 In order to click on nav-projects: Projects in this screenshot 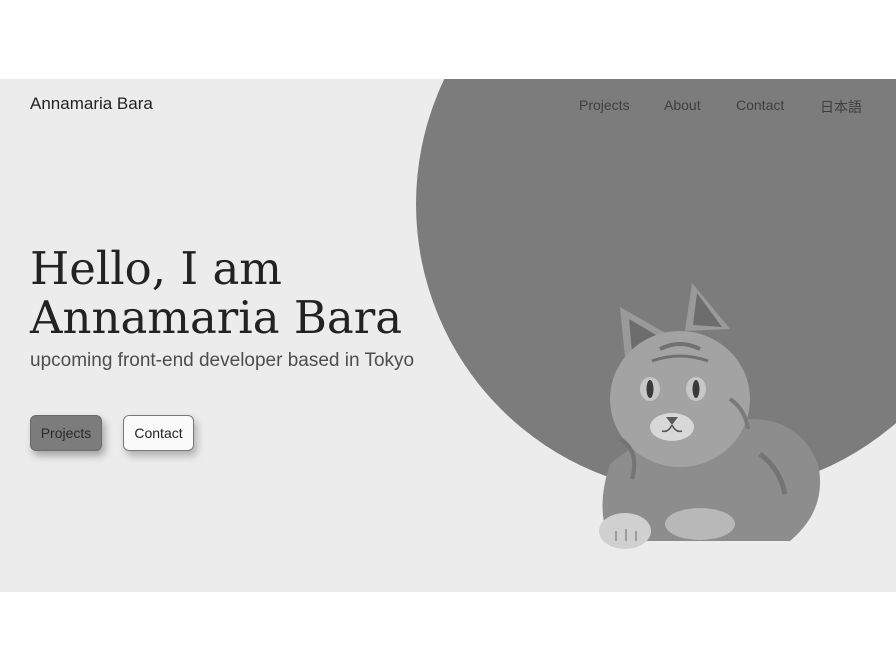, I will do `click(604, 105)`.